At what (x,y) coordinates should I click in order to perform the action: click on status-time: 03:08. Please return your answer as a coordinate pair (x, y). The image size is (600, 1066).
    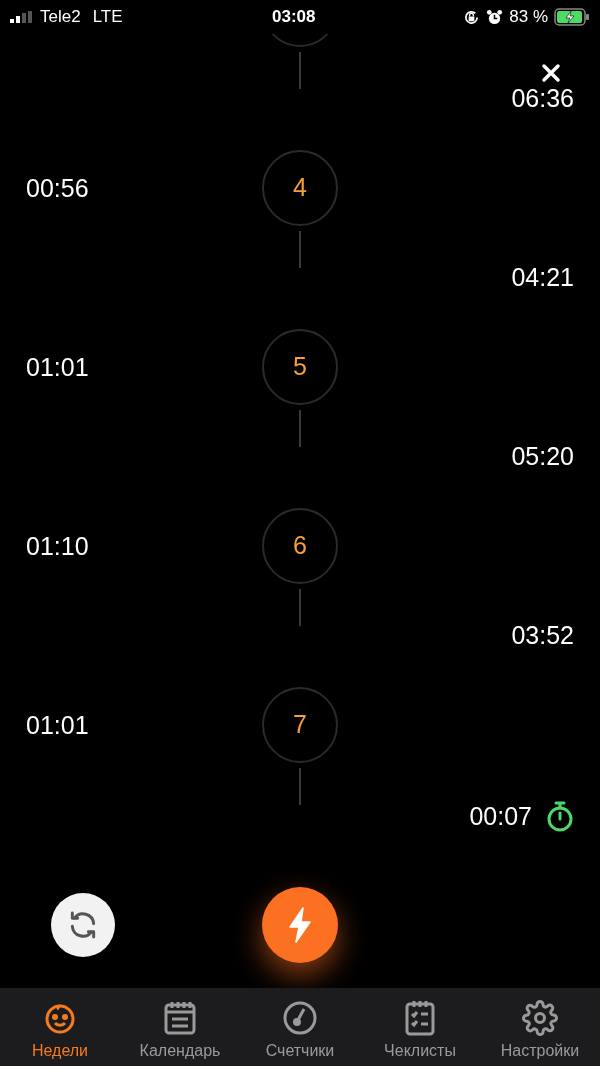
    Looking at the image, I should click on (294, 17).